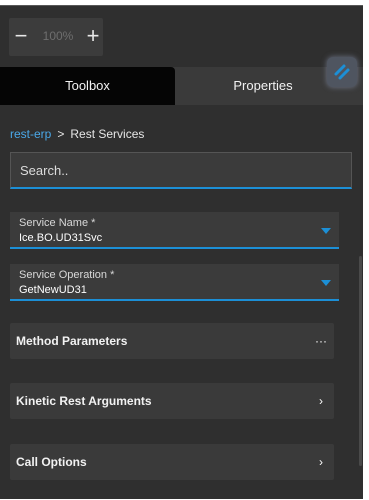 The width and height of the screenshot is (369, 500). I want to click on floating-action-button, so click(342, 72).